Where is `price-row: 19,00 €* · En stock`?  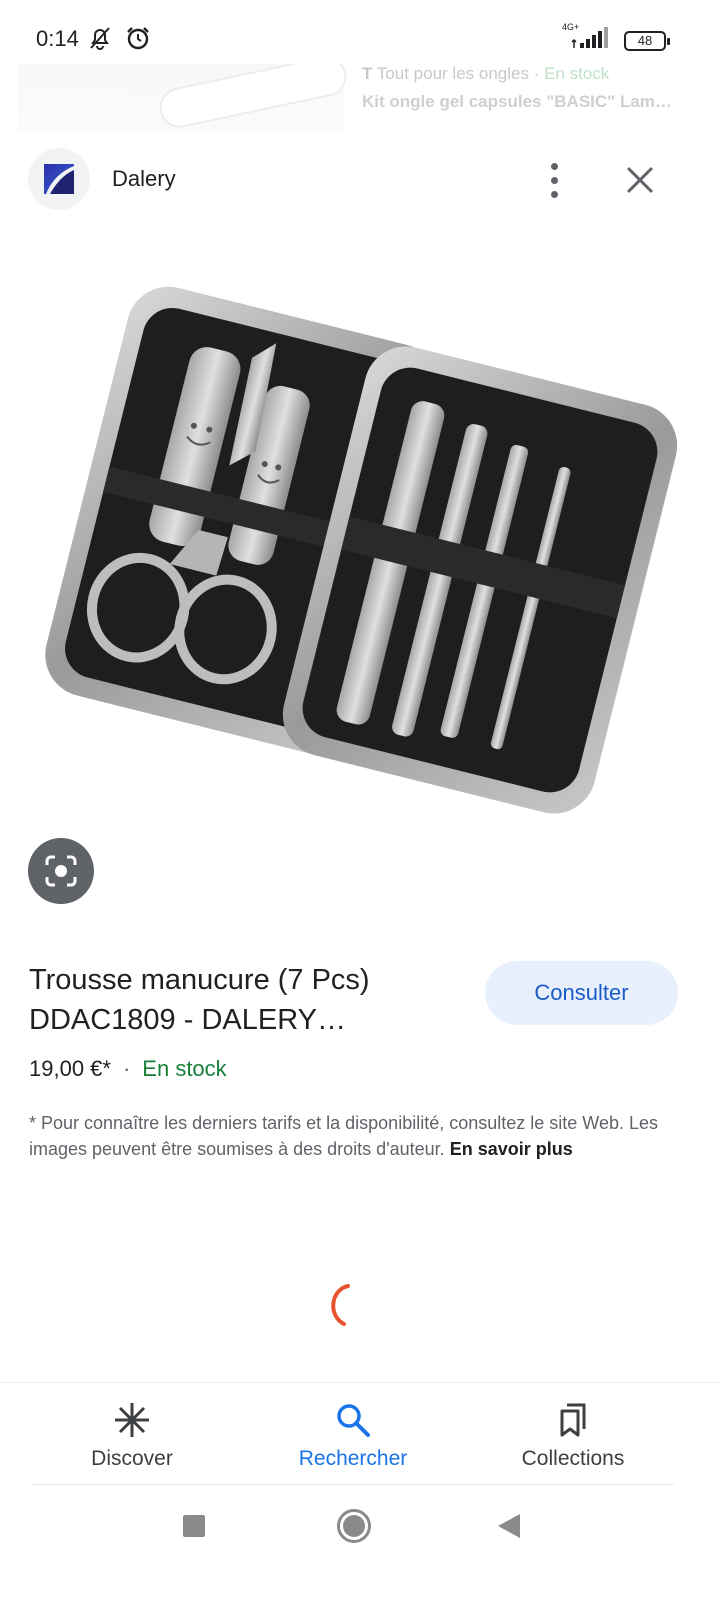
price-row: 19,00 €* · En stock is located at coordinates (128, 1069).